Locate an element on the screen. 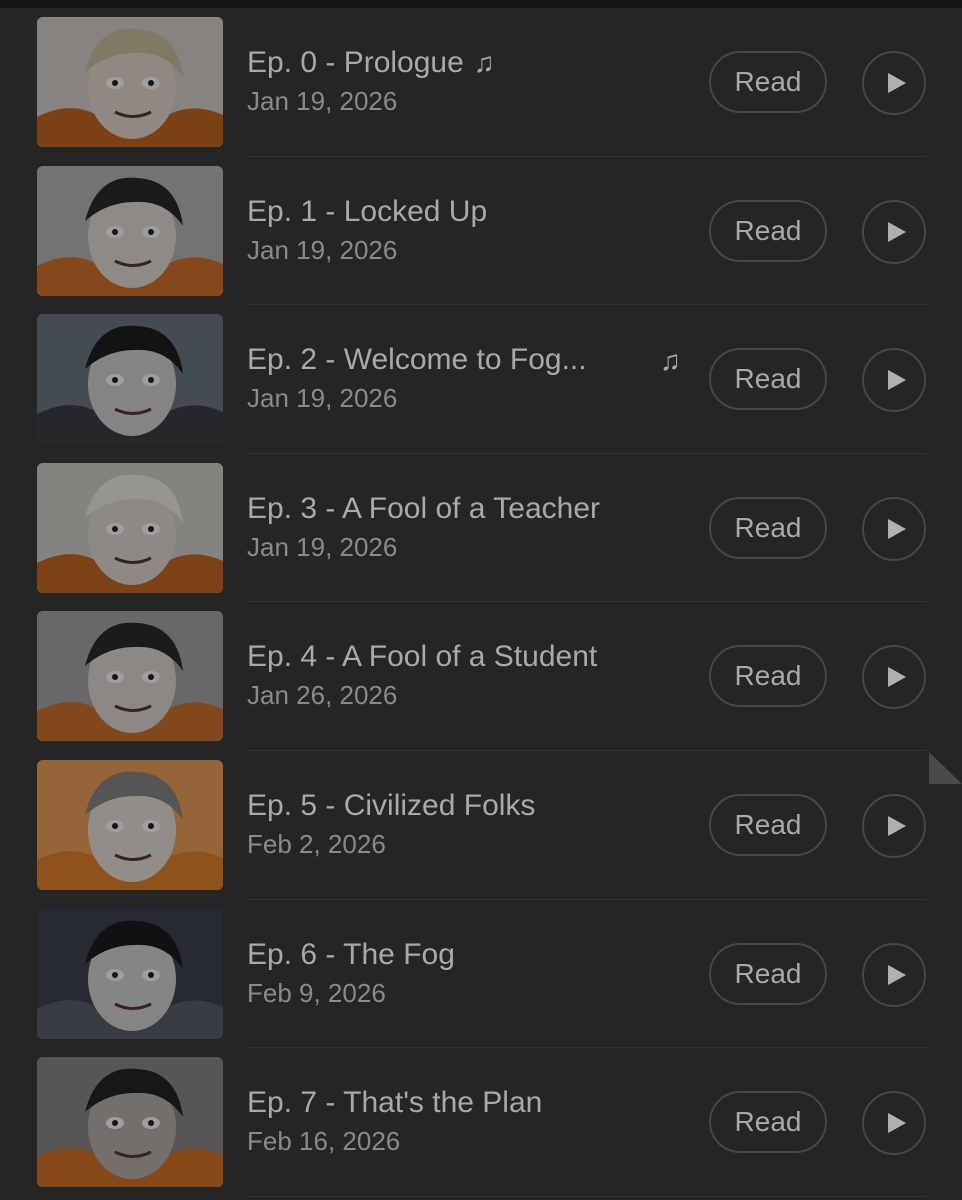  episode-title-line: Ep. 6 - The Fog is located at coordinates (472, 955).